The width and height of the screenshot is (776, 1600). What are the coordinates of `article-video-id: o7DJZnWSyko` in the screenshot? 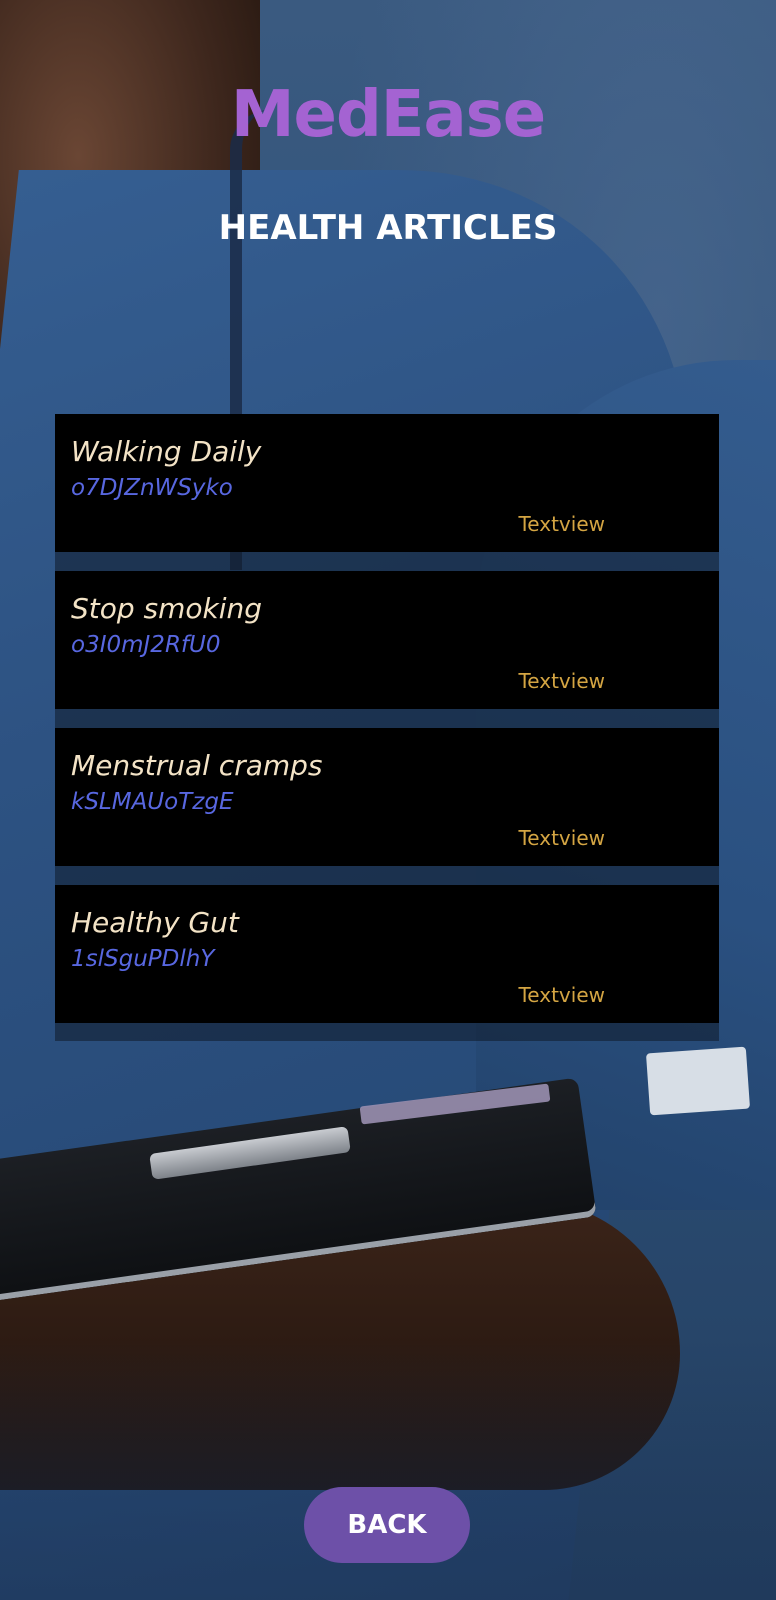 It's located at (152, 488).